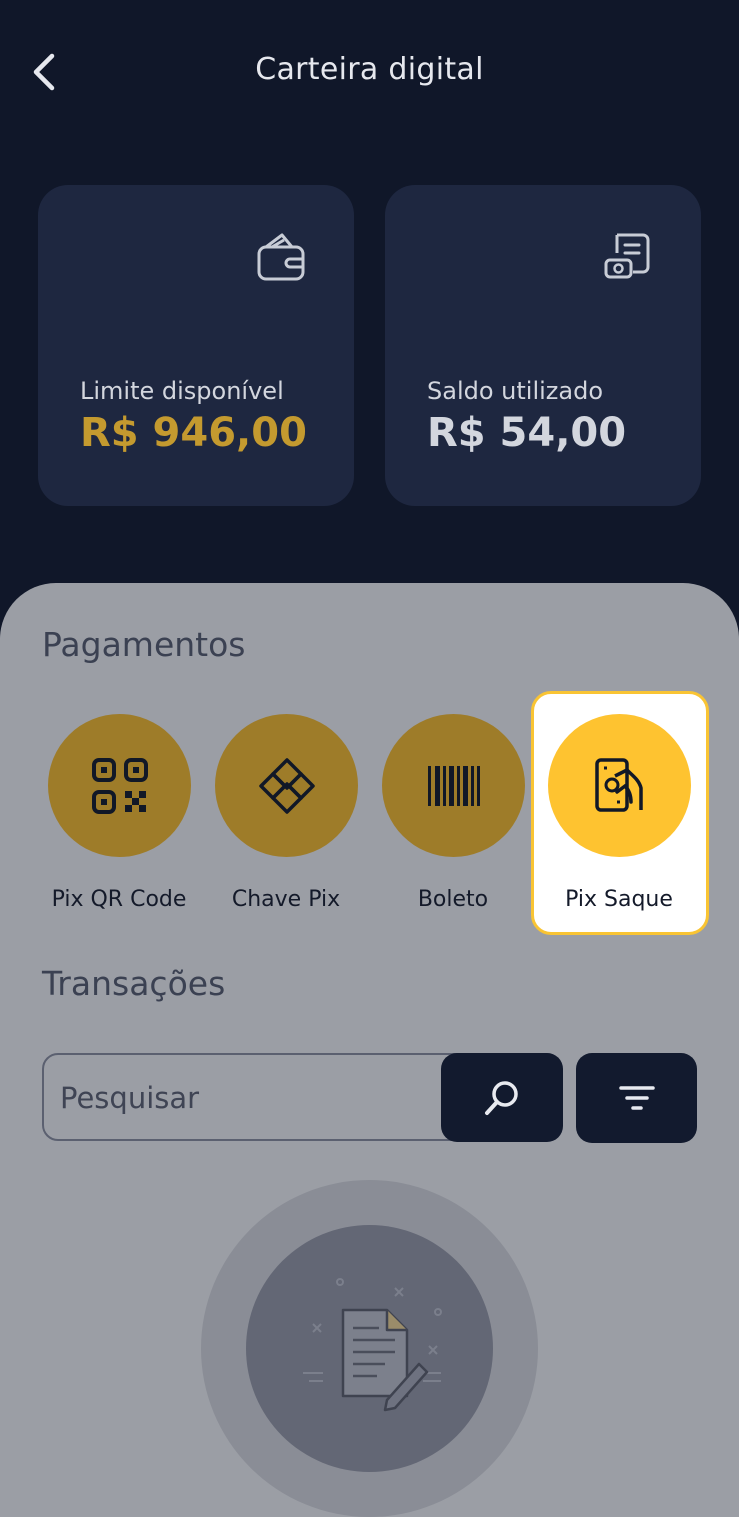 Image resolution: width=739 pixels, height=1517 pixels. What do you see at coordinates (627, 256) in the screenshot?
I see `bill-icon` at bounding box center [627, 256].